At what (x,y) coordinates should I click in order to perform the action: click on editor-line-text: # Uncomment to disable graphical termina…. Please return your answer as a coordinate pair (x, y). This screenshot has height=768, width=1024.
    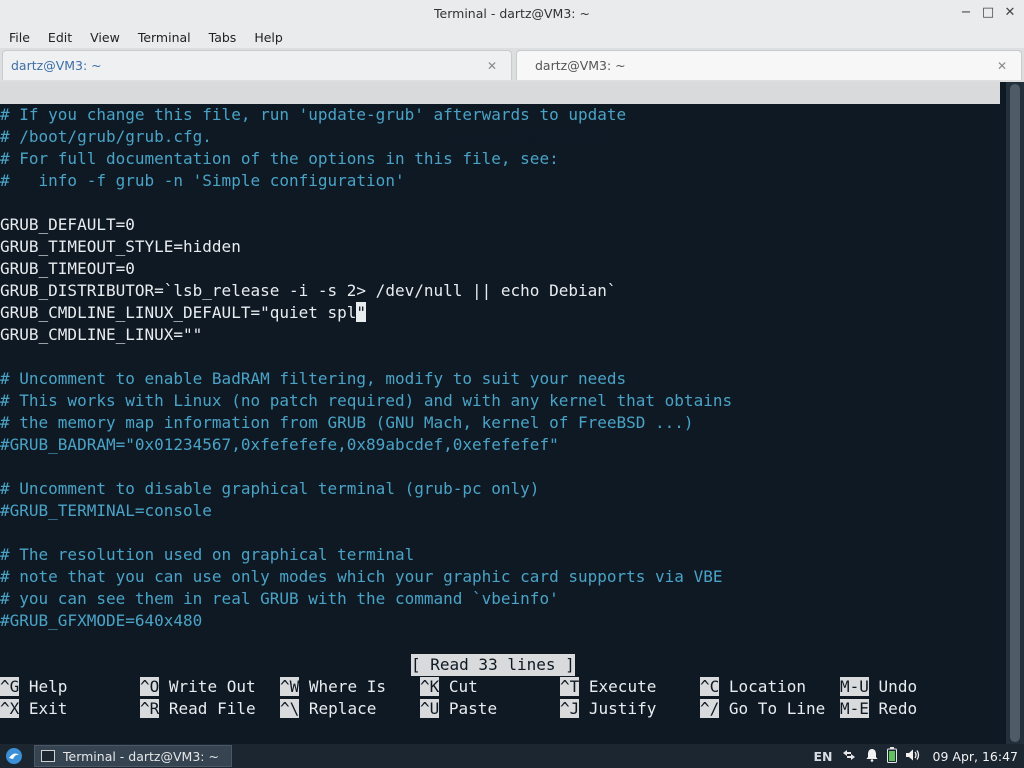
    Looking at the image, I should click on (270, 488).